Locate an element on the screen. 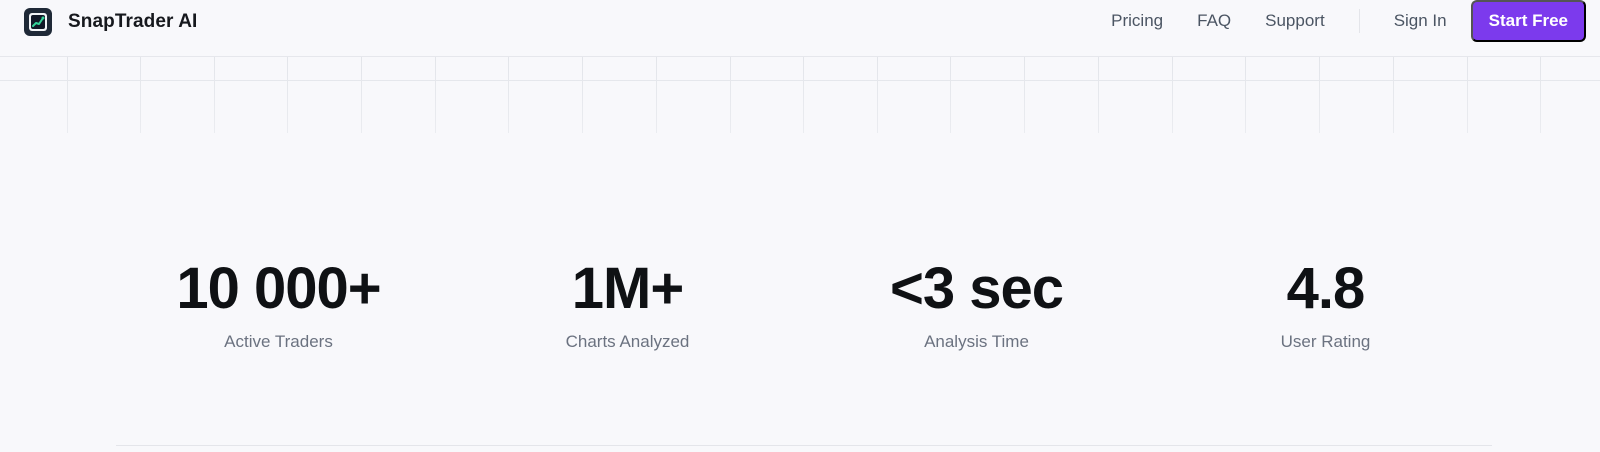  stat-value: 4.8 is located at coordinates (1326, 288).